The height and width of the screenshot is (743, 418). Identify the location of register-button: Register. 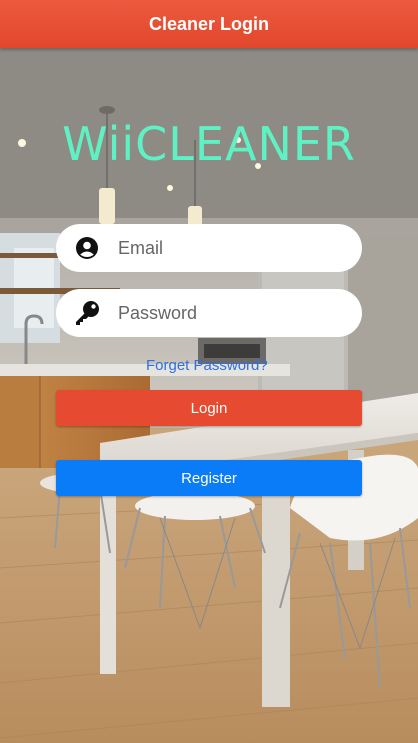
(209, 478).